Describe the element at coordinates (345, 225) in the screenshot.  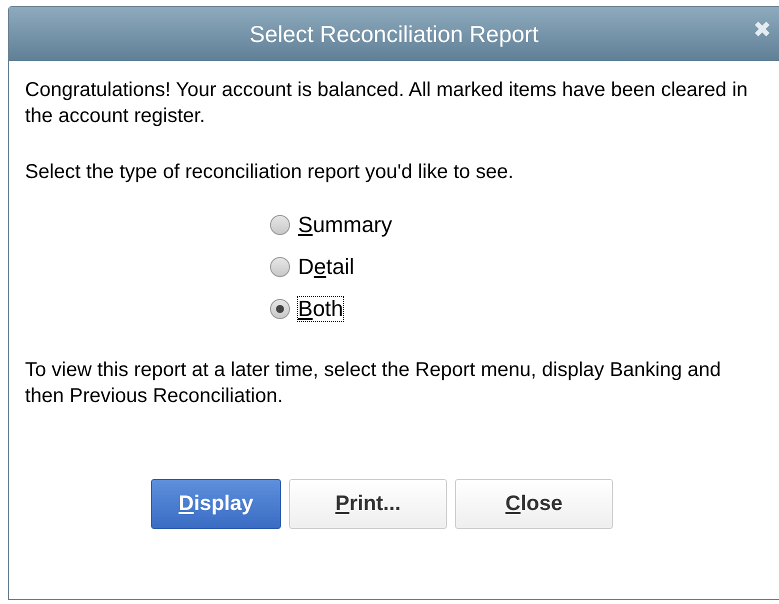
I see `radio-label: Summary` at that location.